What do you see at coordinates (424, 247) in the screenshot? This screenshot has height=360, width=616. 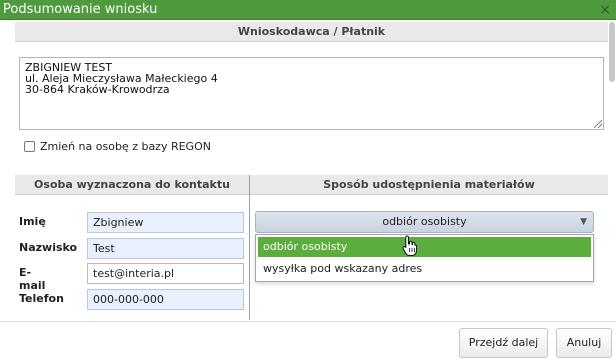 I see `dropdown-option-personal-pickup: odbiór osobisty` at bounding box center [424, 247].